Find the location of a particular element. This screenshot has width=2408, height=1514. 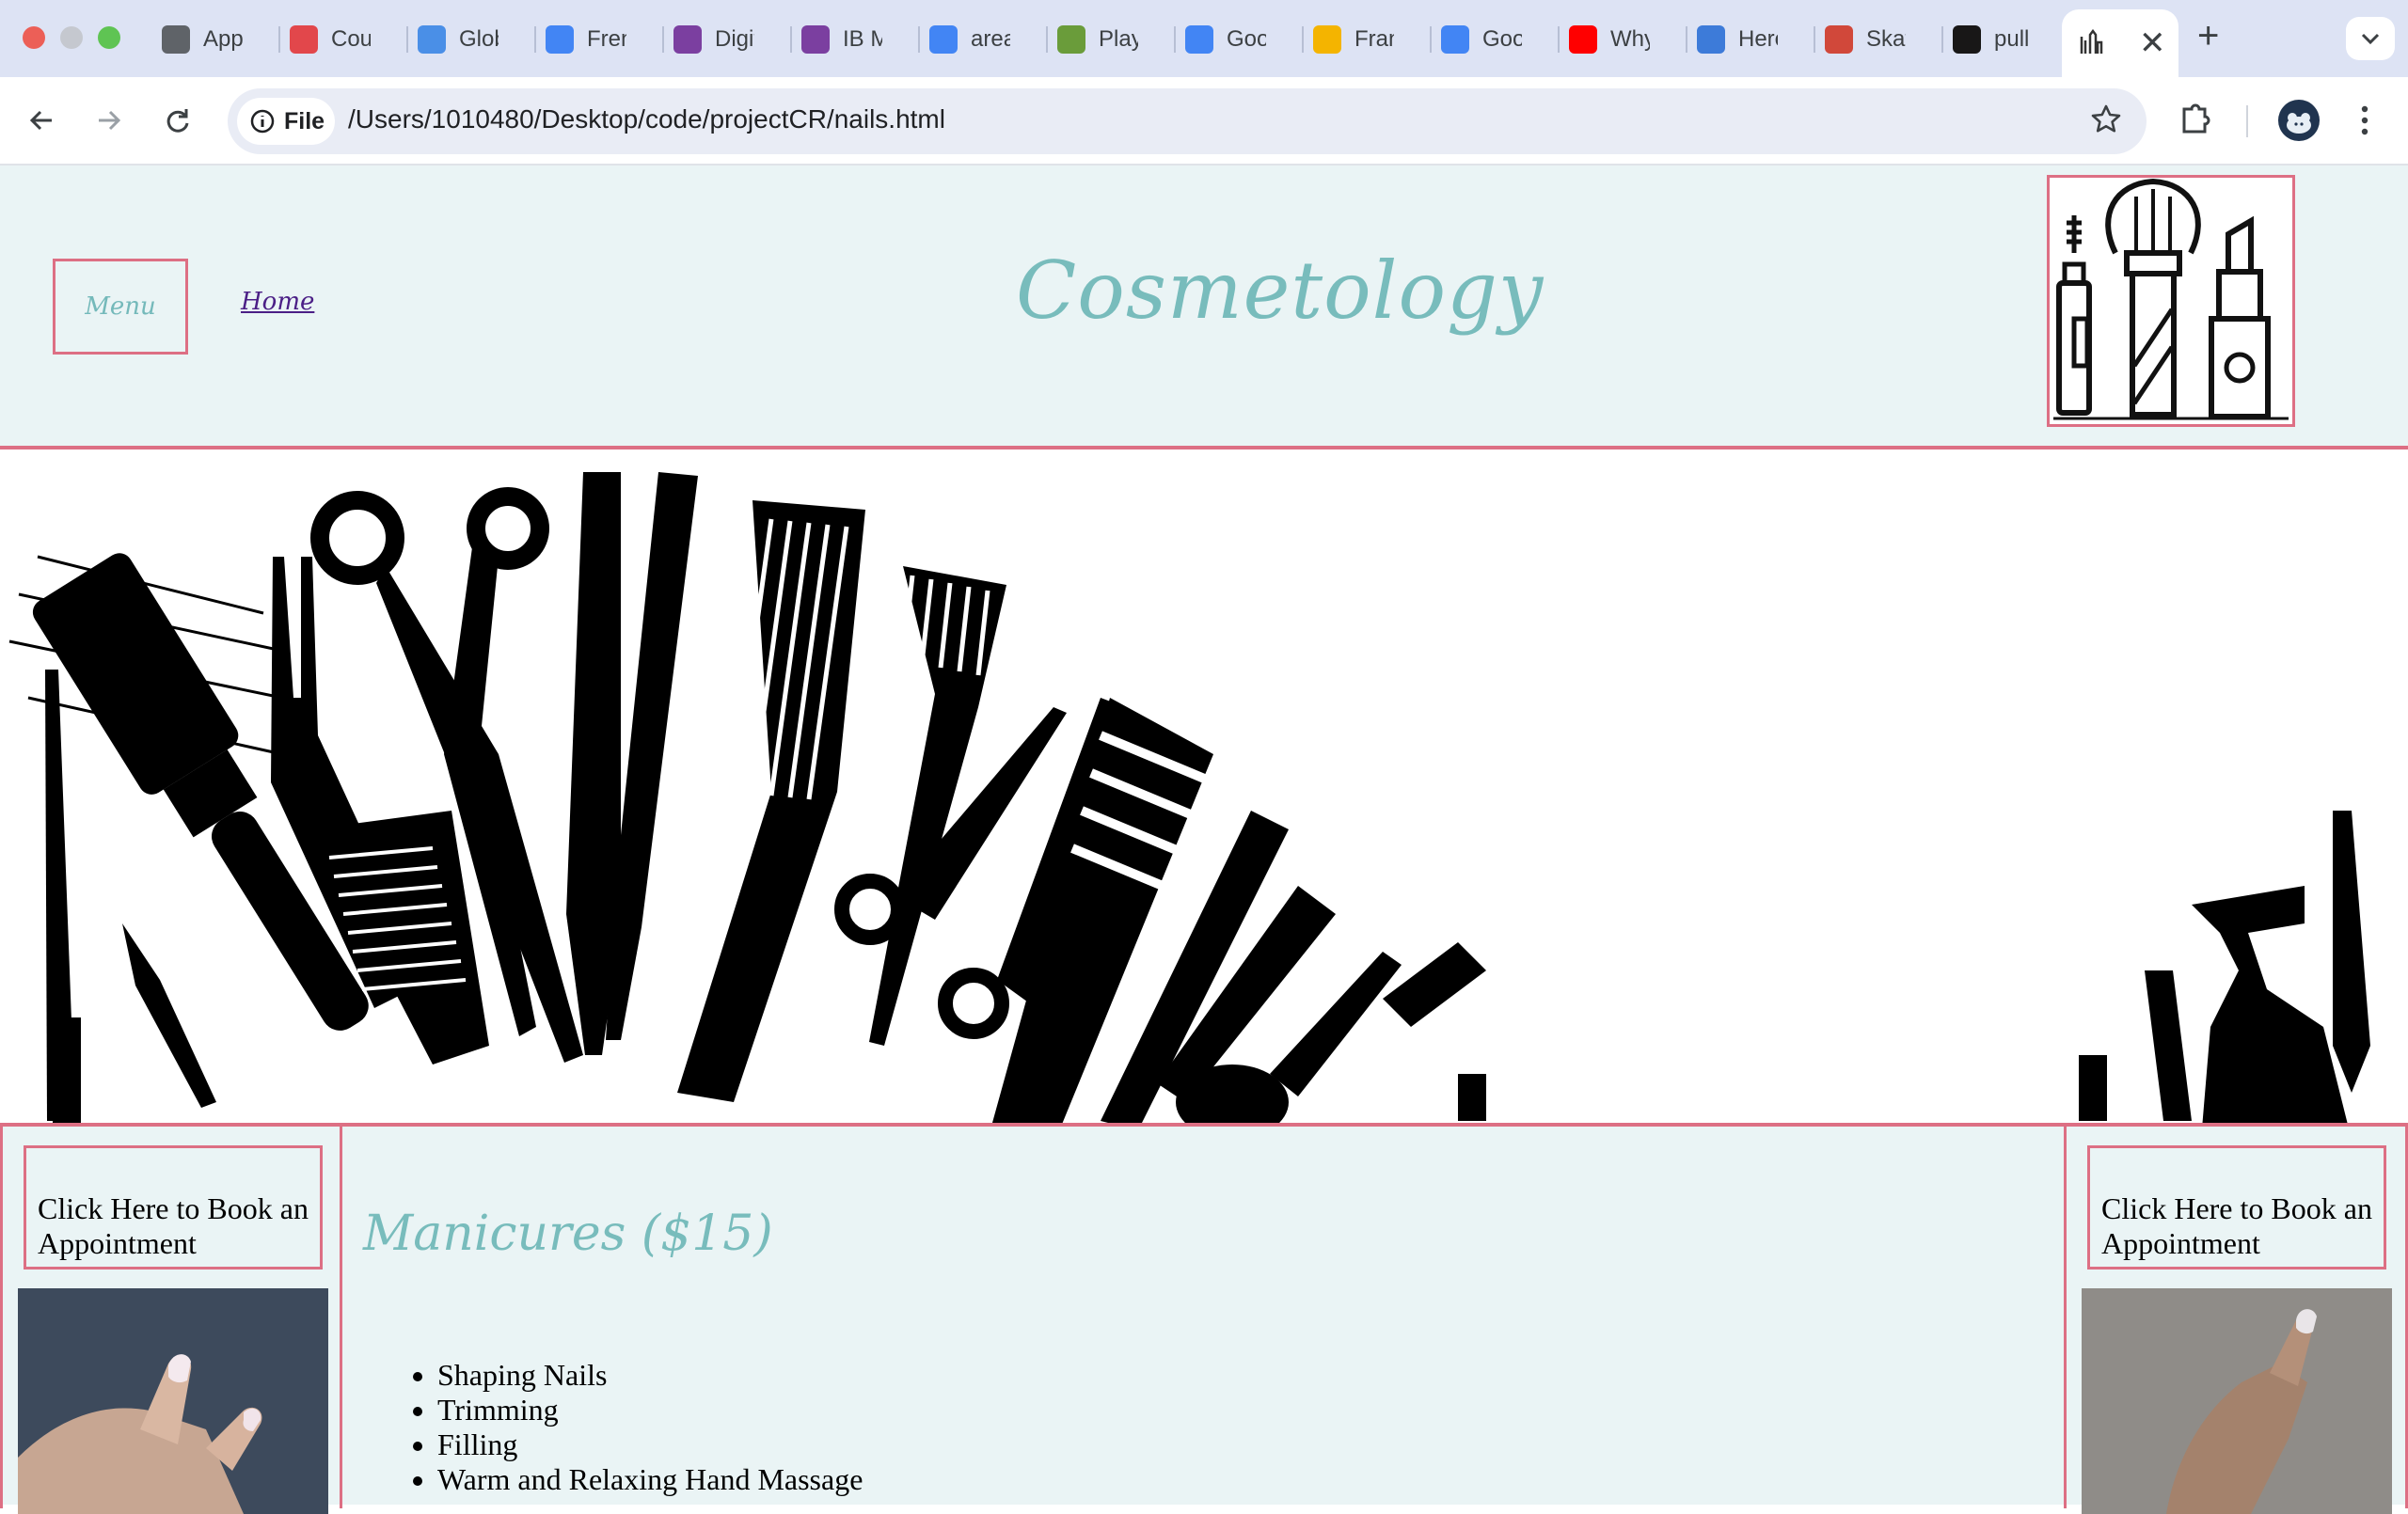

tab-4: Digital is located at coordinates (726, 39).